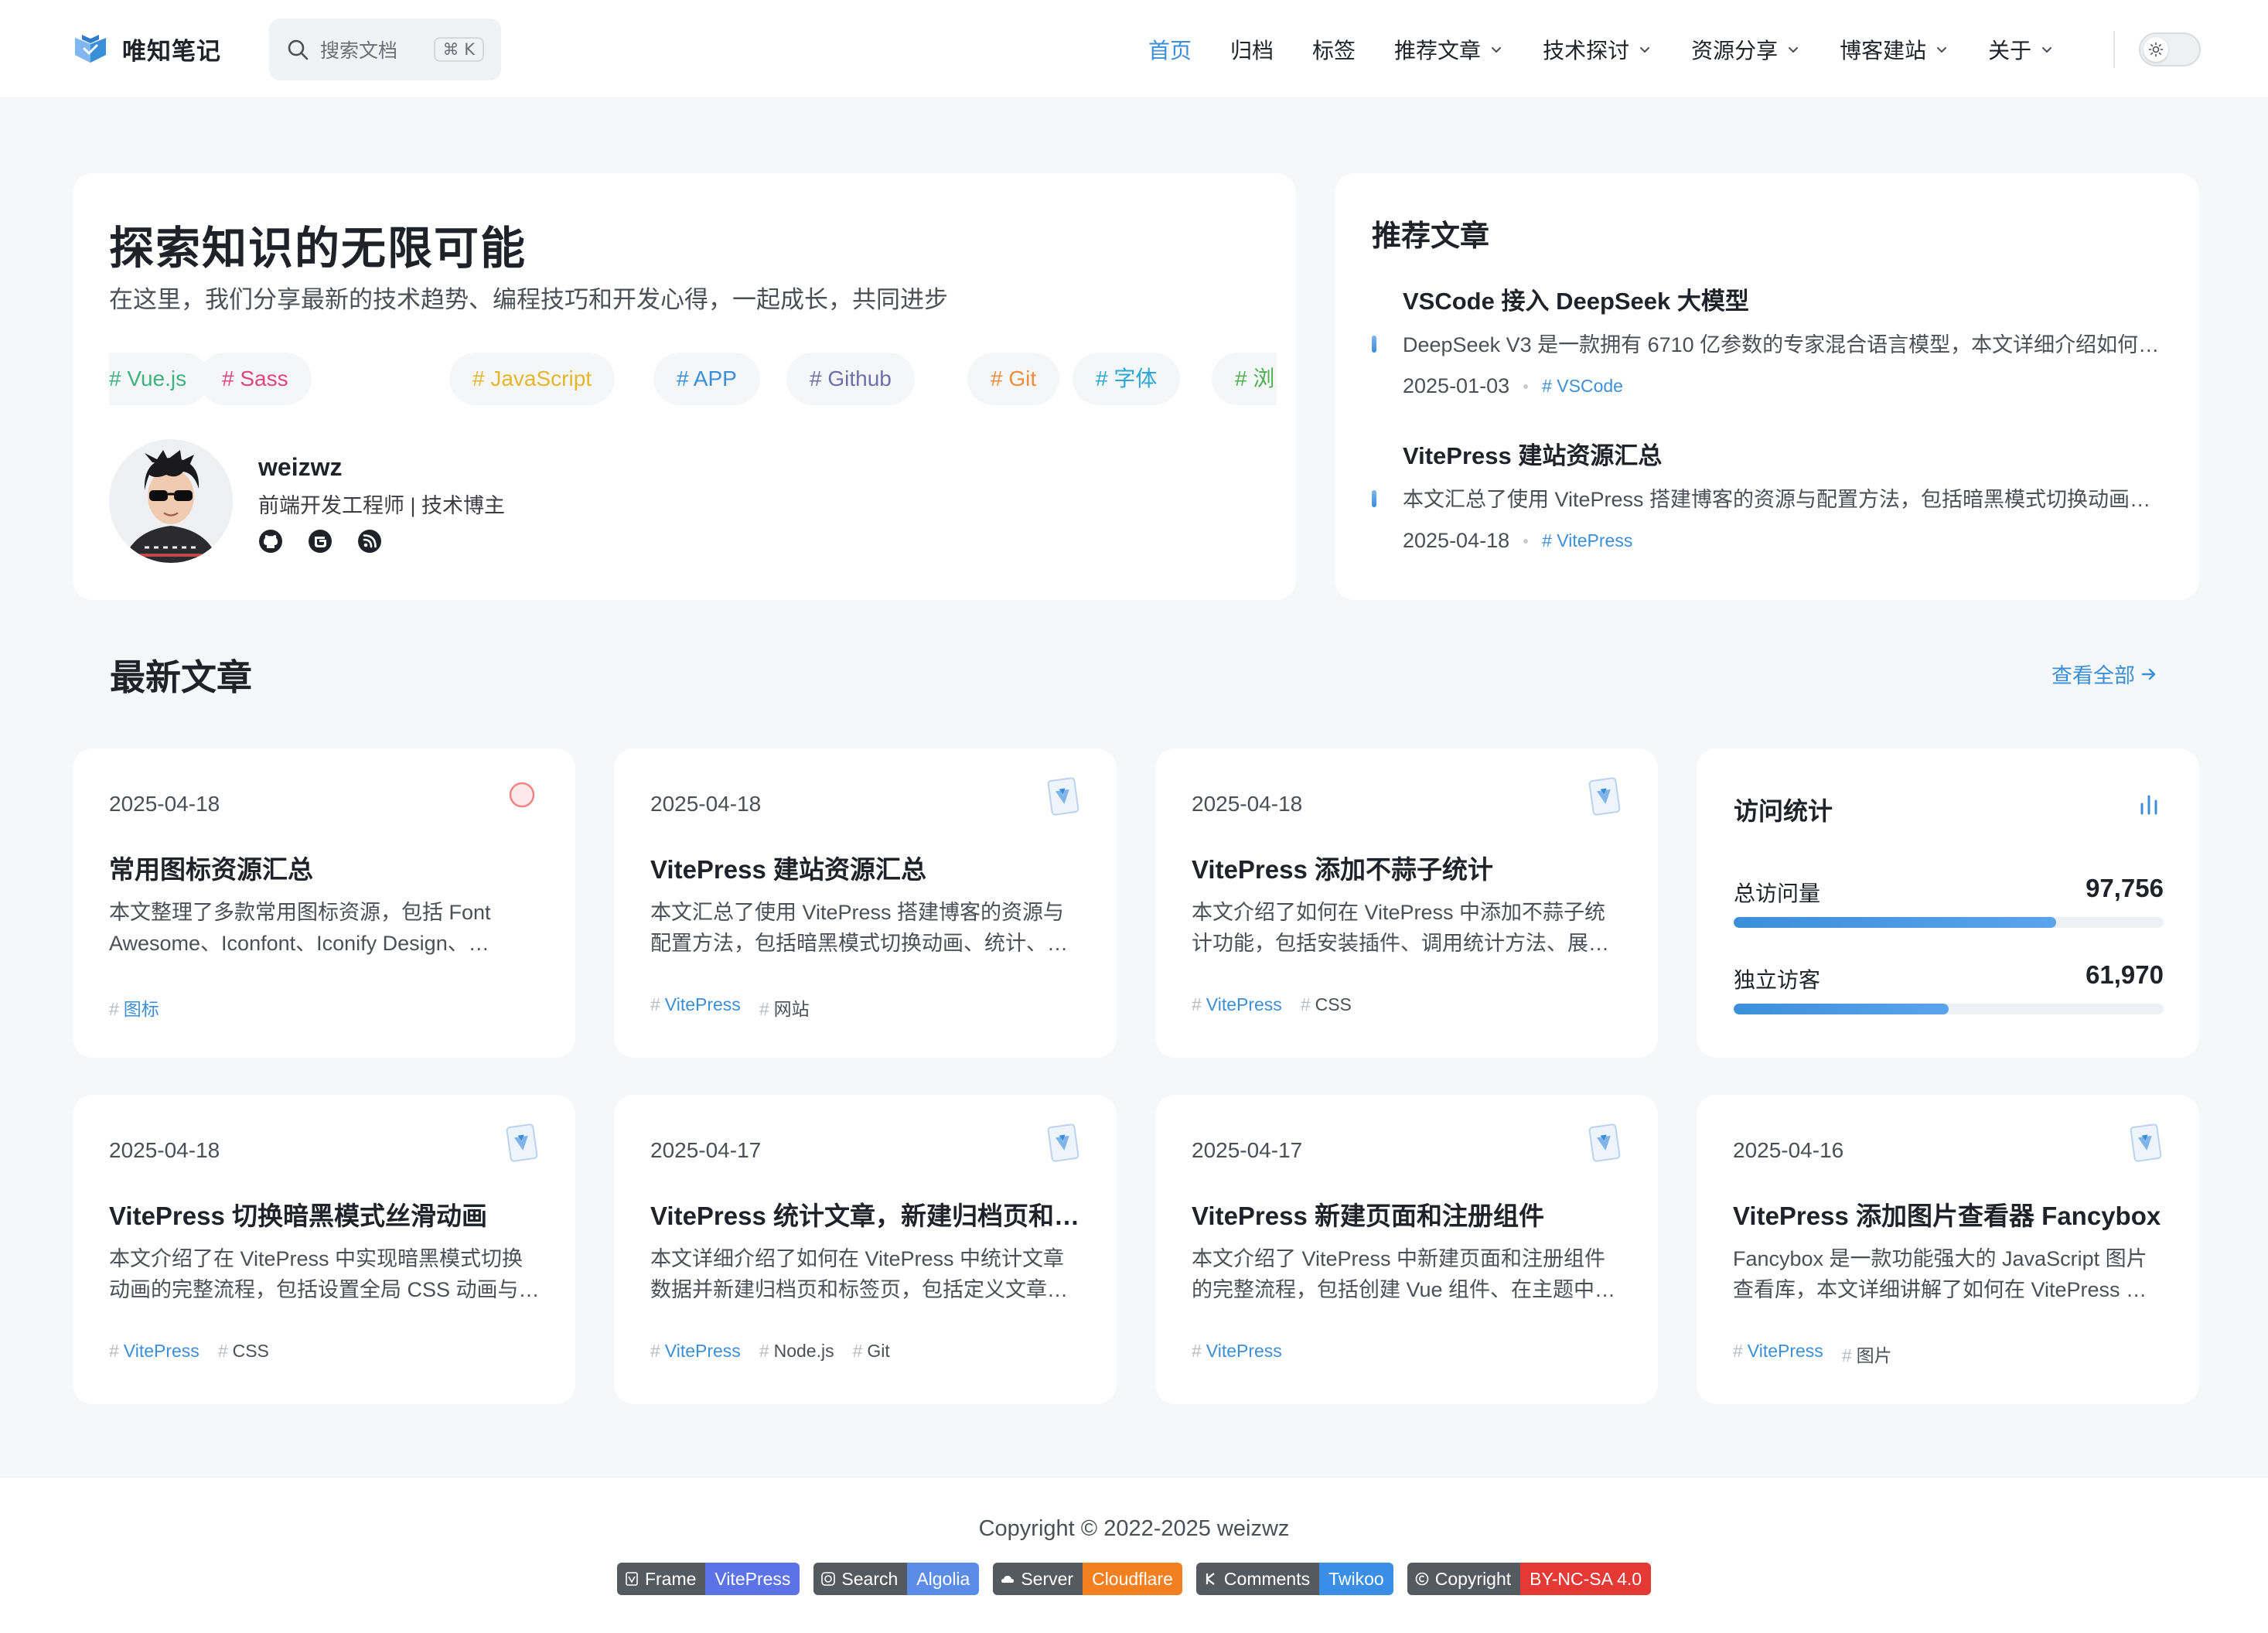 The image size is (2268, 1633). Describe the element at coordinates (255, 379) in the screenshot. I see `hero-tag: # Sass` at that location.